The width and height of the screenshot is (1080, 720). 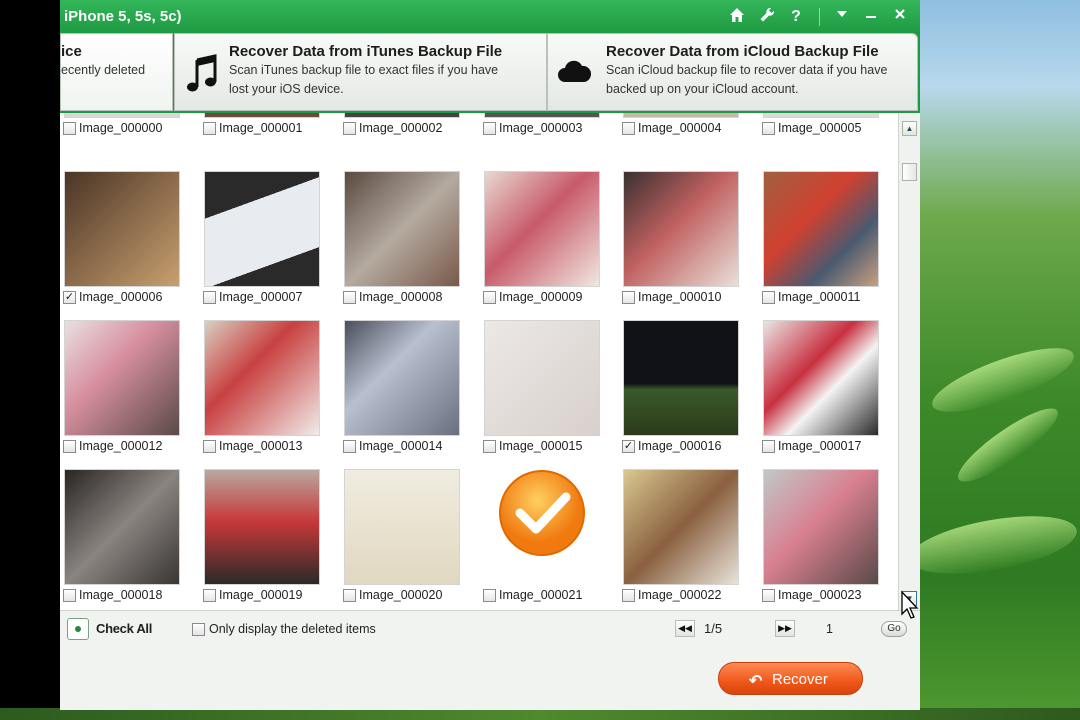 I want to click on image-tile: Image_000018, so click(x=130, y=537).